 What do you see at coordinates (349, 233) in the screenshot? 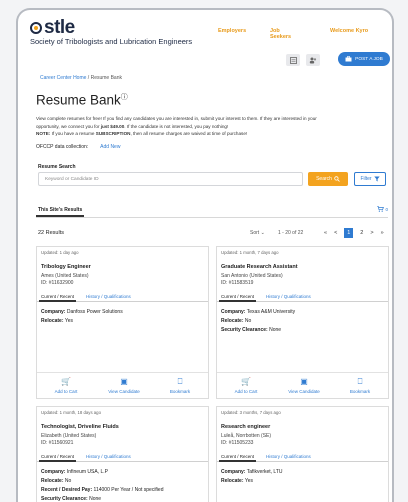
I see `page-1: 1` at bounding box center [349, 233].